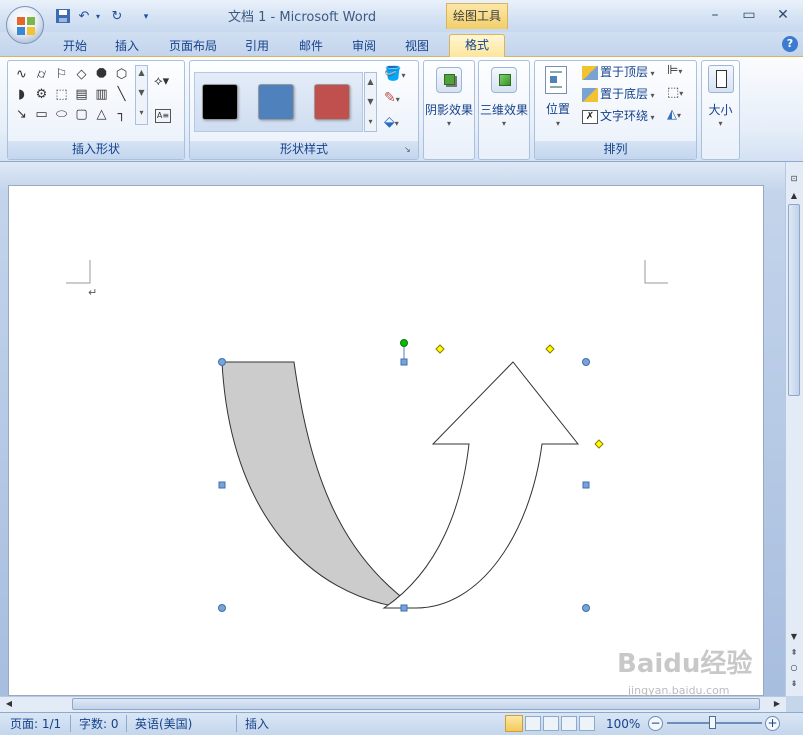 The image size is (803, 735). I want to click on style-gallery-scroll: ▲ ▼ ▾, so click(370, 102).